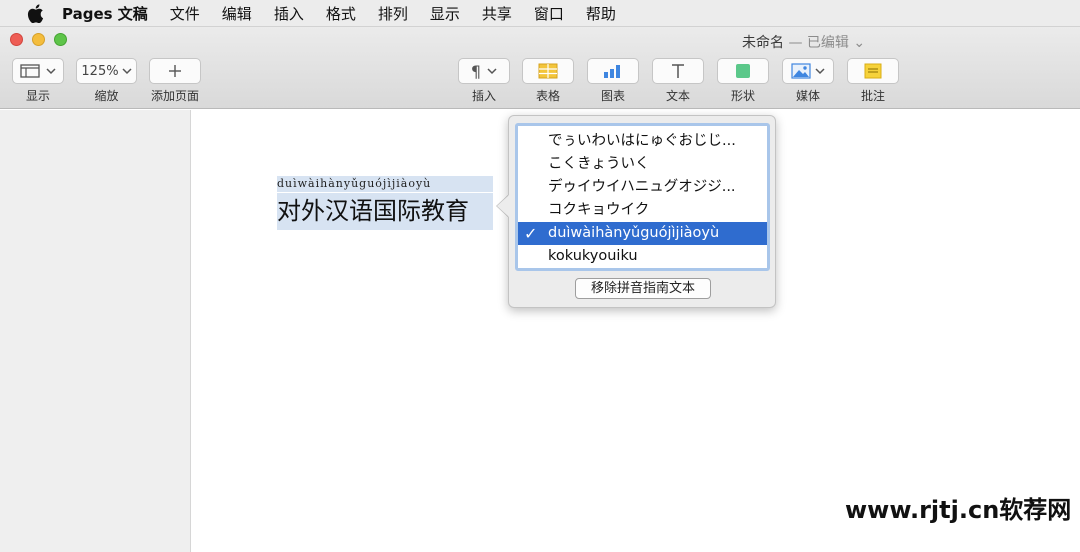 This screenshot has width=1080, height=552. What do you see at coordinates (612, 96) in the screenshot?
I see `chart-label: 图表` at bounding box center [612, 96].